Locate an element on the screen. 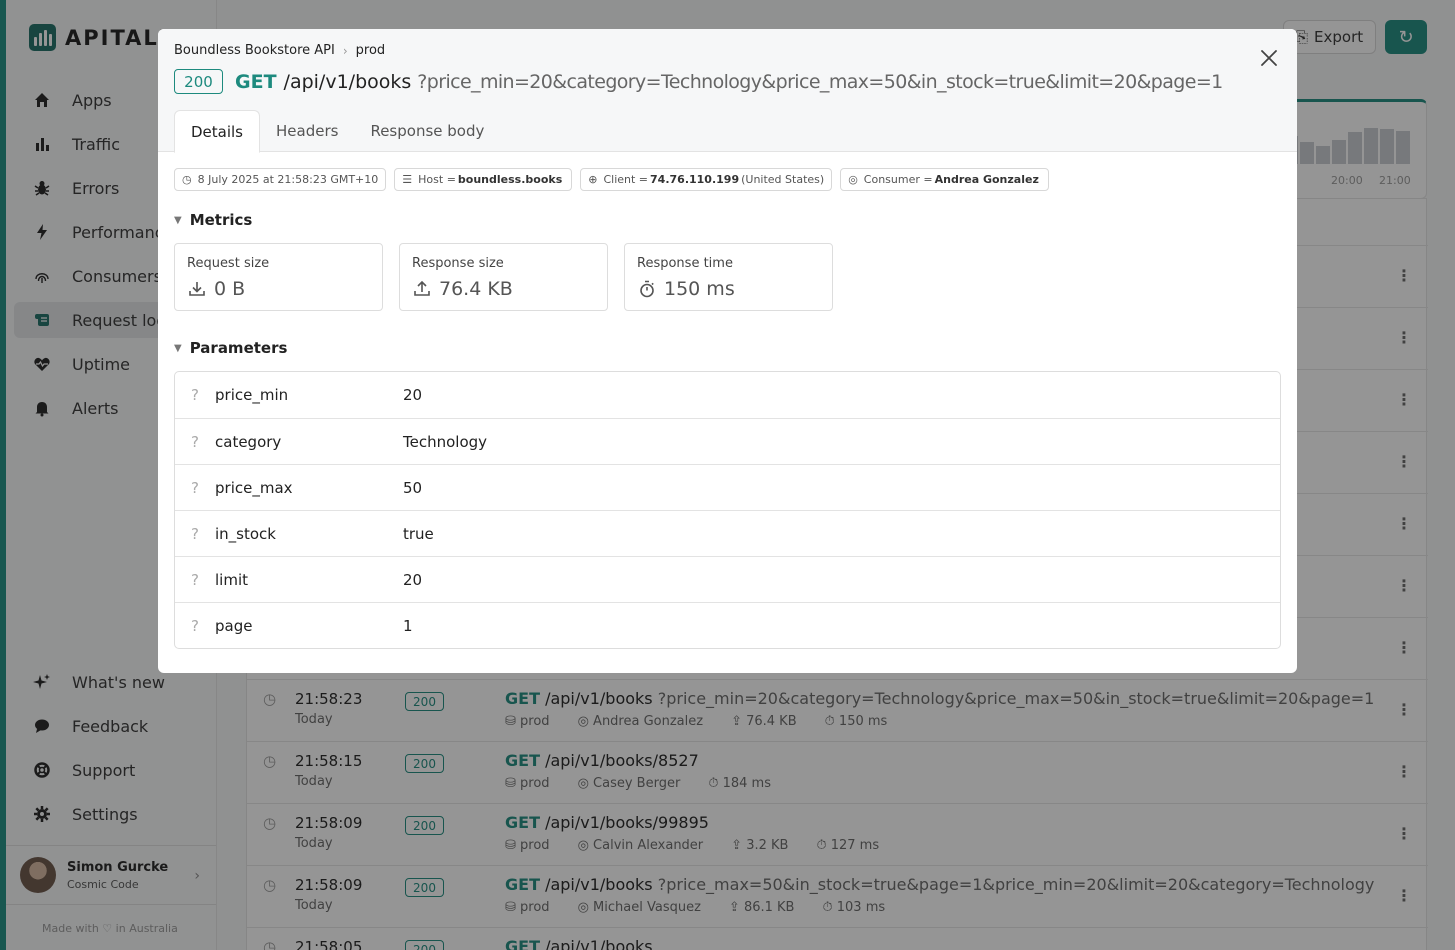 The height and width of the screenshot is (950, 1455). breadcrumb-env: prod is located at coordinates (371, 50).